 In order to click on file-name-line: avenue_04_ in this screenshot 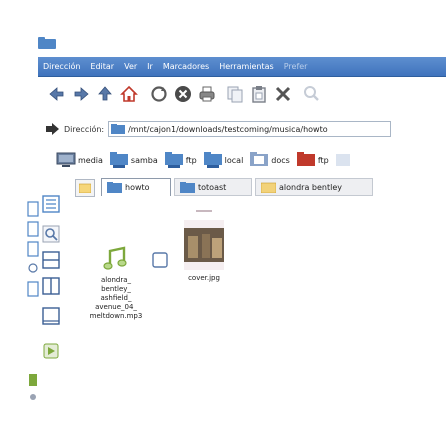, I will do `click(116, 307)`.